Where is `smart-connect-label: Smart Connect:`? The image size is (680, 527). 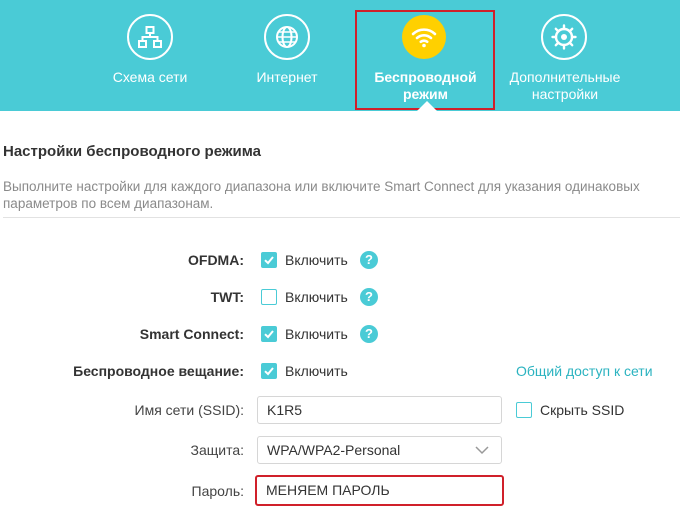 smart-connect-label: Smart Connect: is located at coordinates (191, 334).